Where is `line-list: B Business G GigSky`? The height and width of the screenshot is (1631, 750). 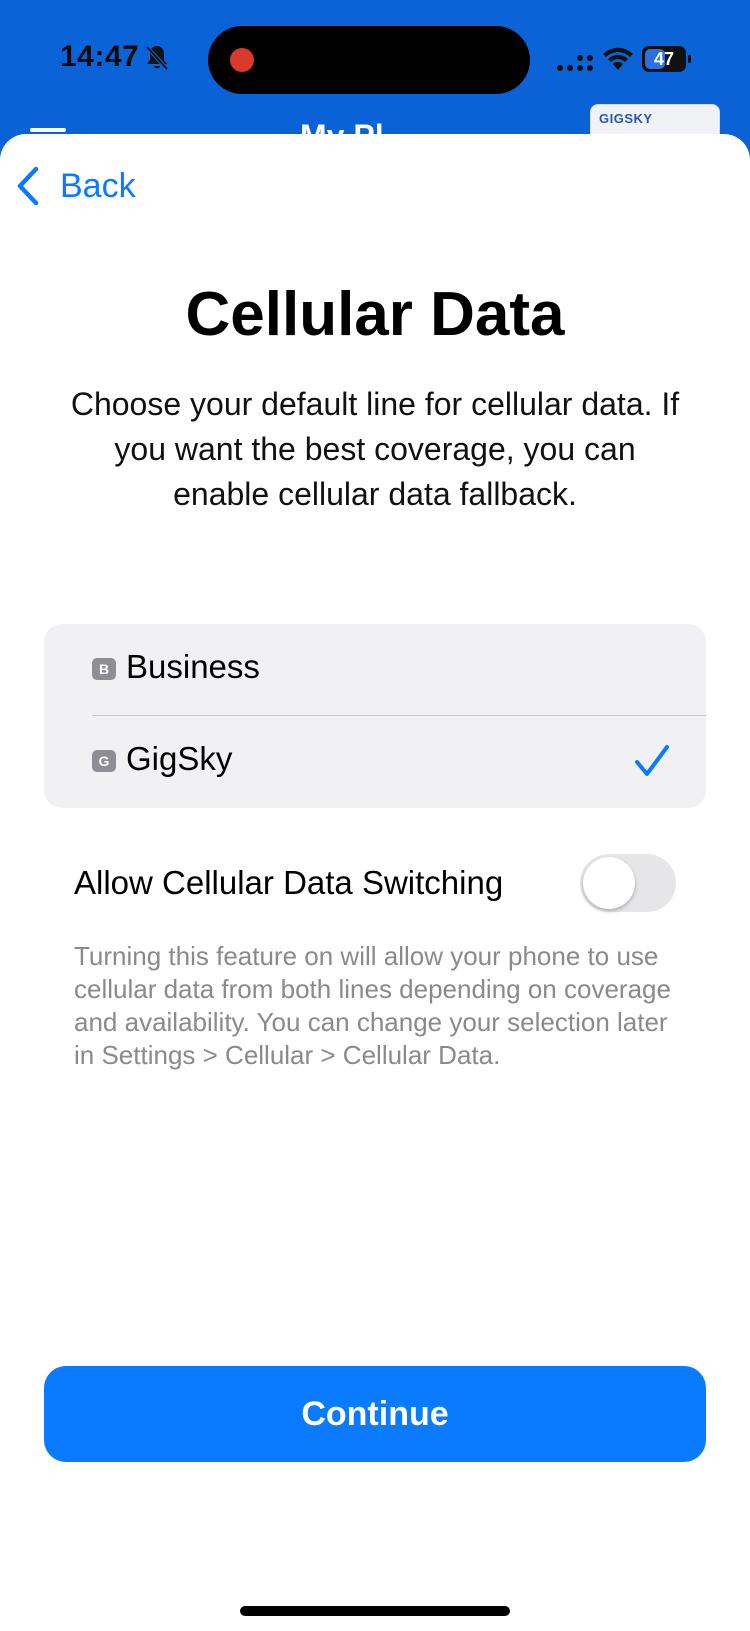
line-list: B Business G GigSky is located at coordinates (375, 716).